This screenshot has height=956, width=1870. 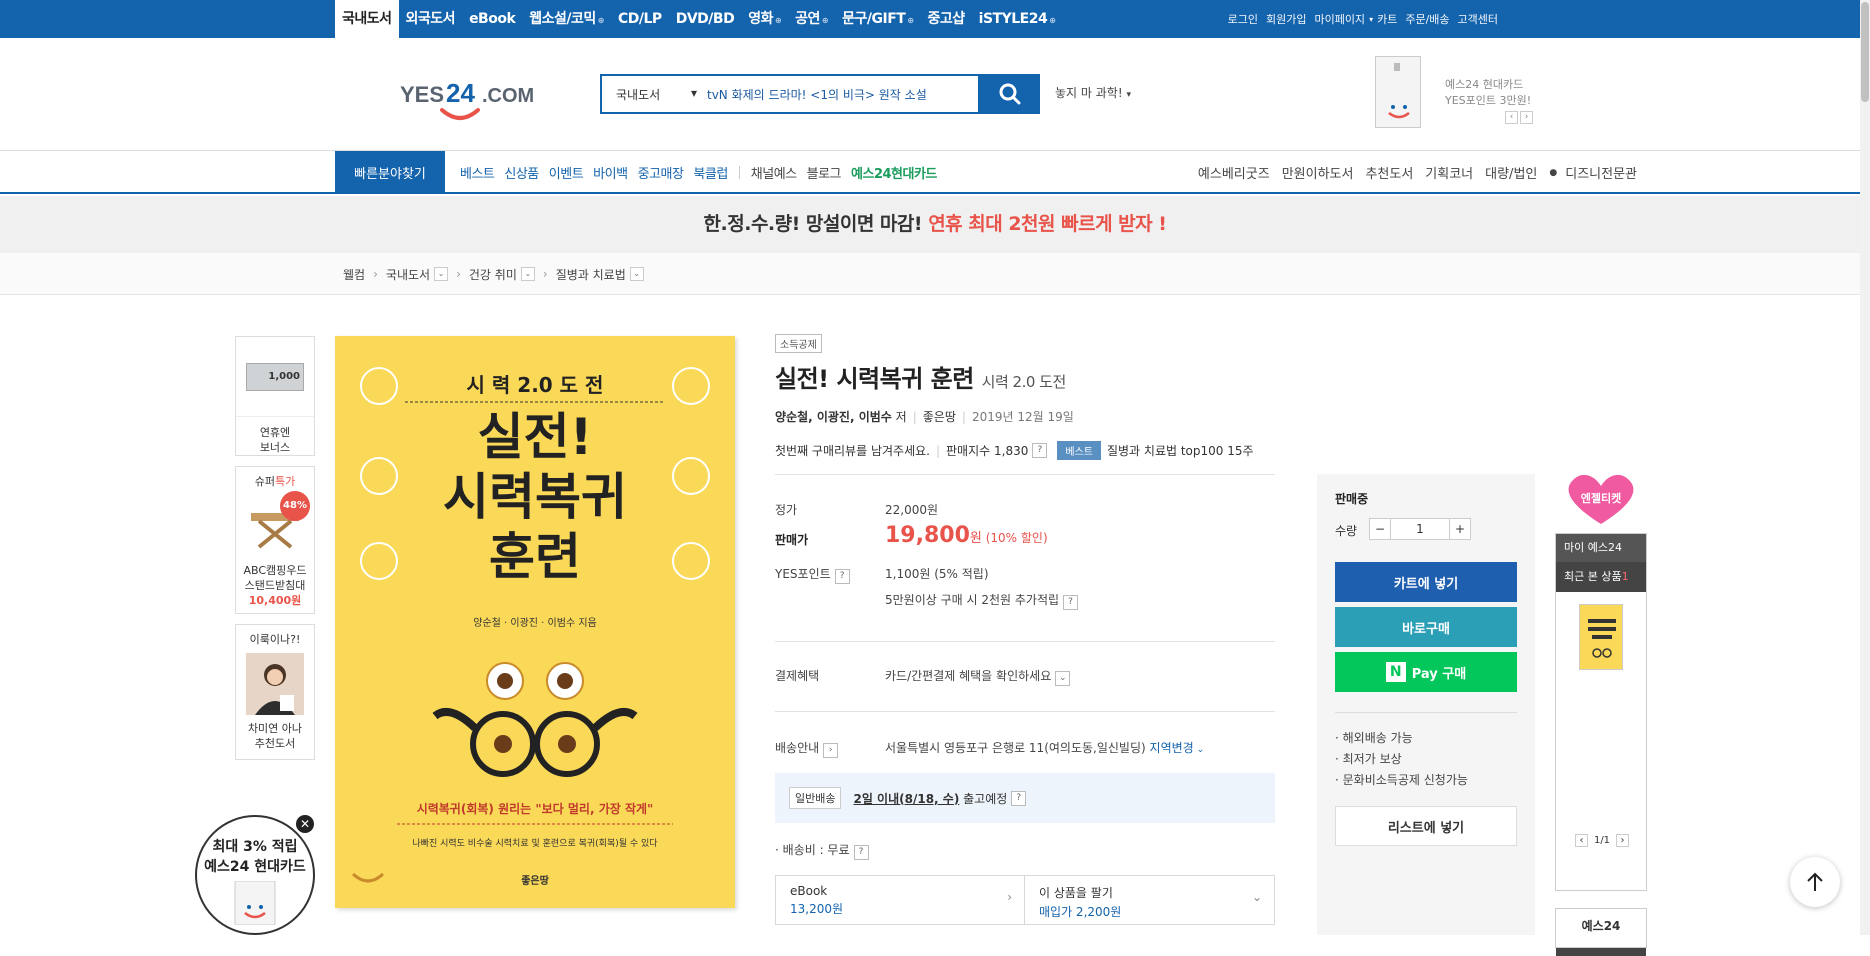 What do you see at coordinates (1426, 826) in the screenshot?
I see `add-to-wishlist-button: 리스트에 넣기` at bounding box center [1426, 826].